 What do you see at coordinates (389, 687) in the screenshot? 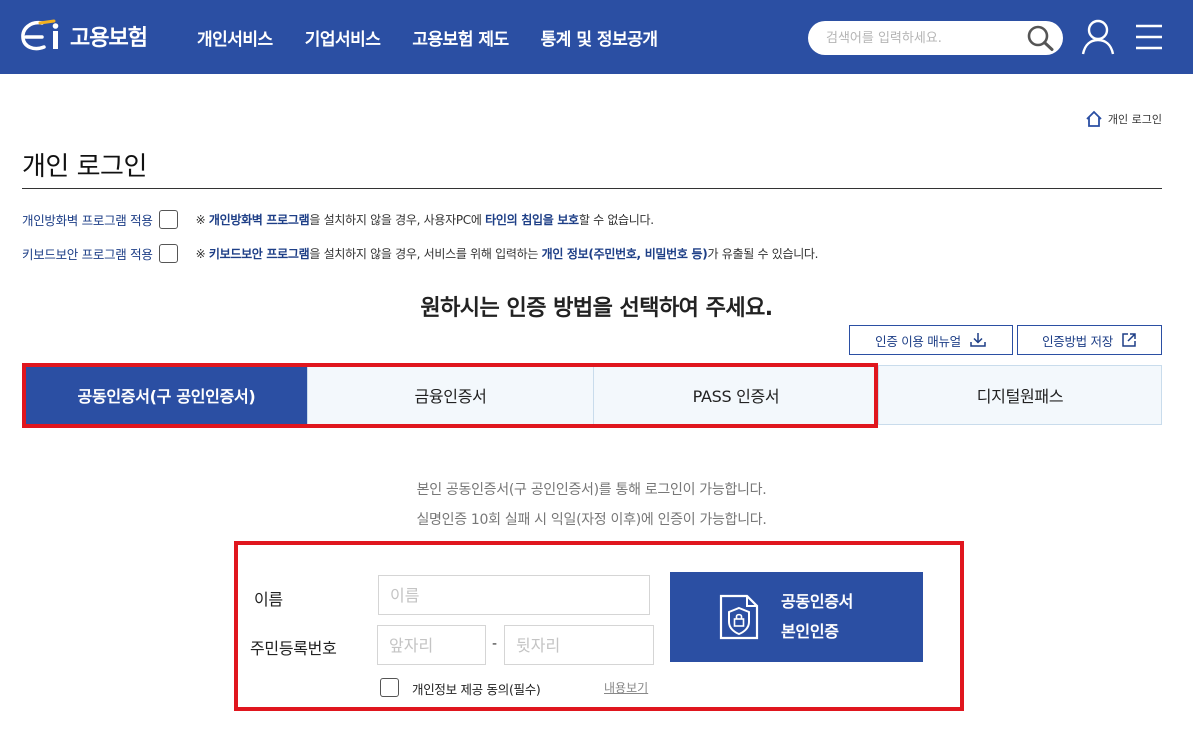
I see `privacy-consent-checkbox` at bounding box center [389, 687].